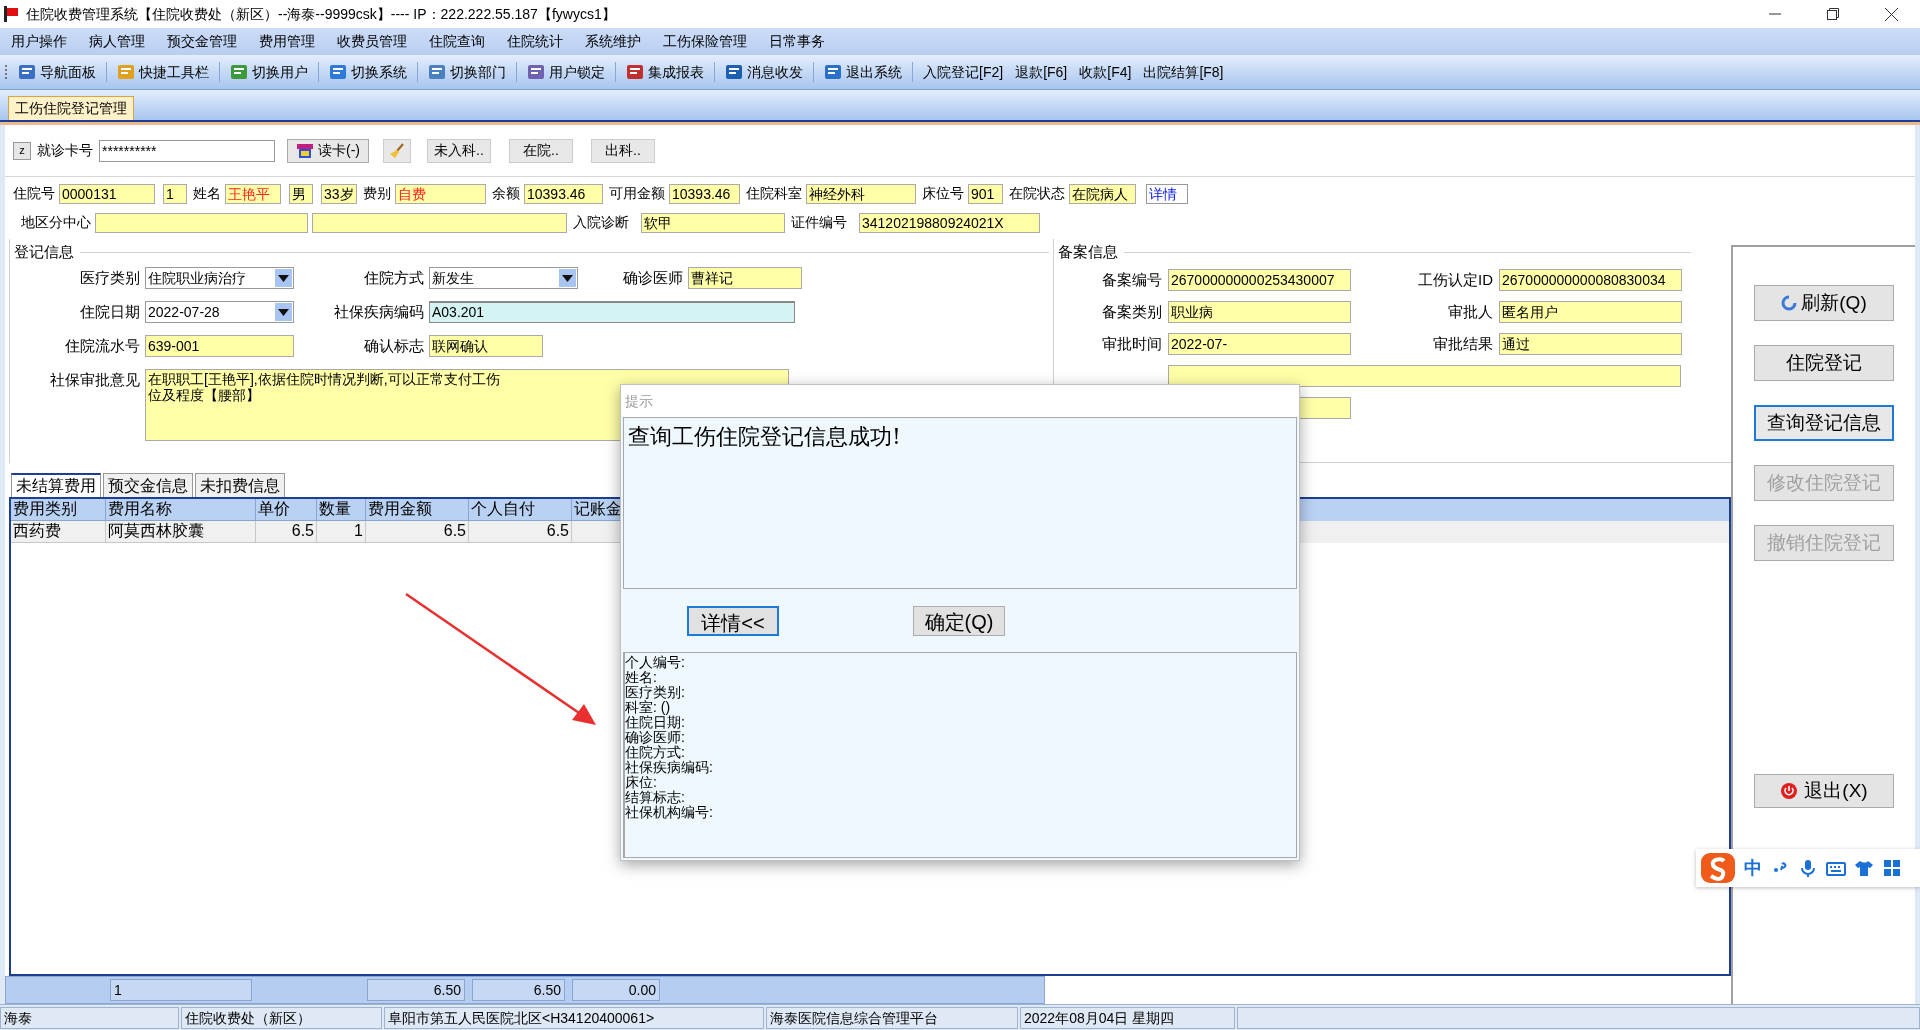  Describe the element at coordinates (1864, 868) in the screenshot. I see `shirt-icon` at that location.